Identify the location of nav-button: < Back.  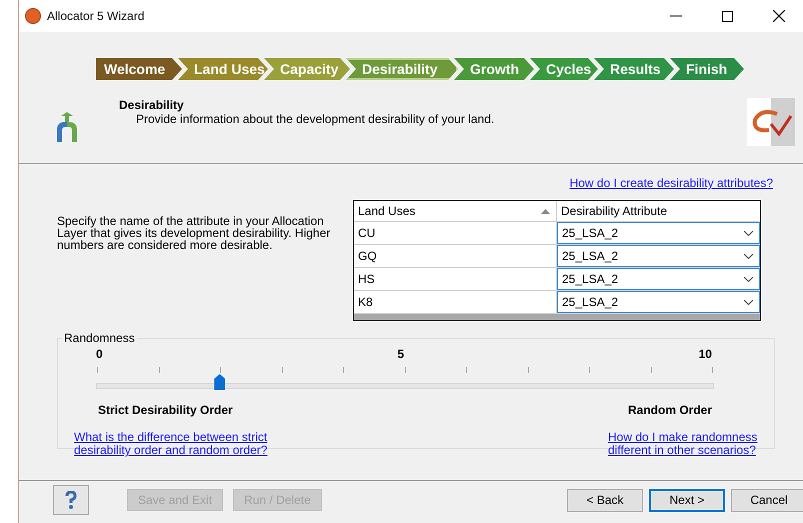
(605, 500).